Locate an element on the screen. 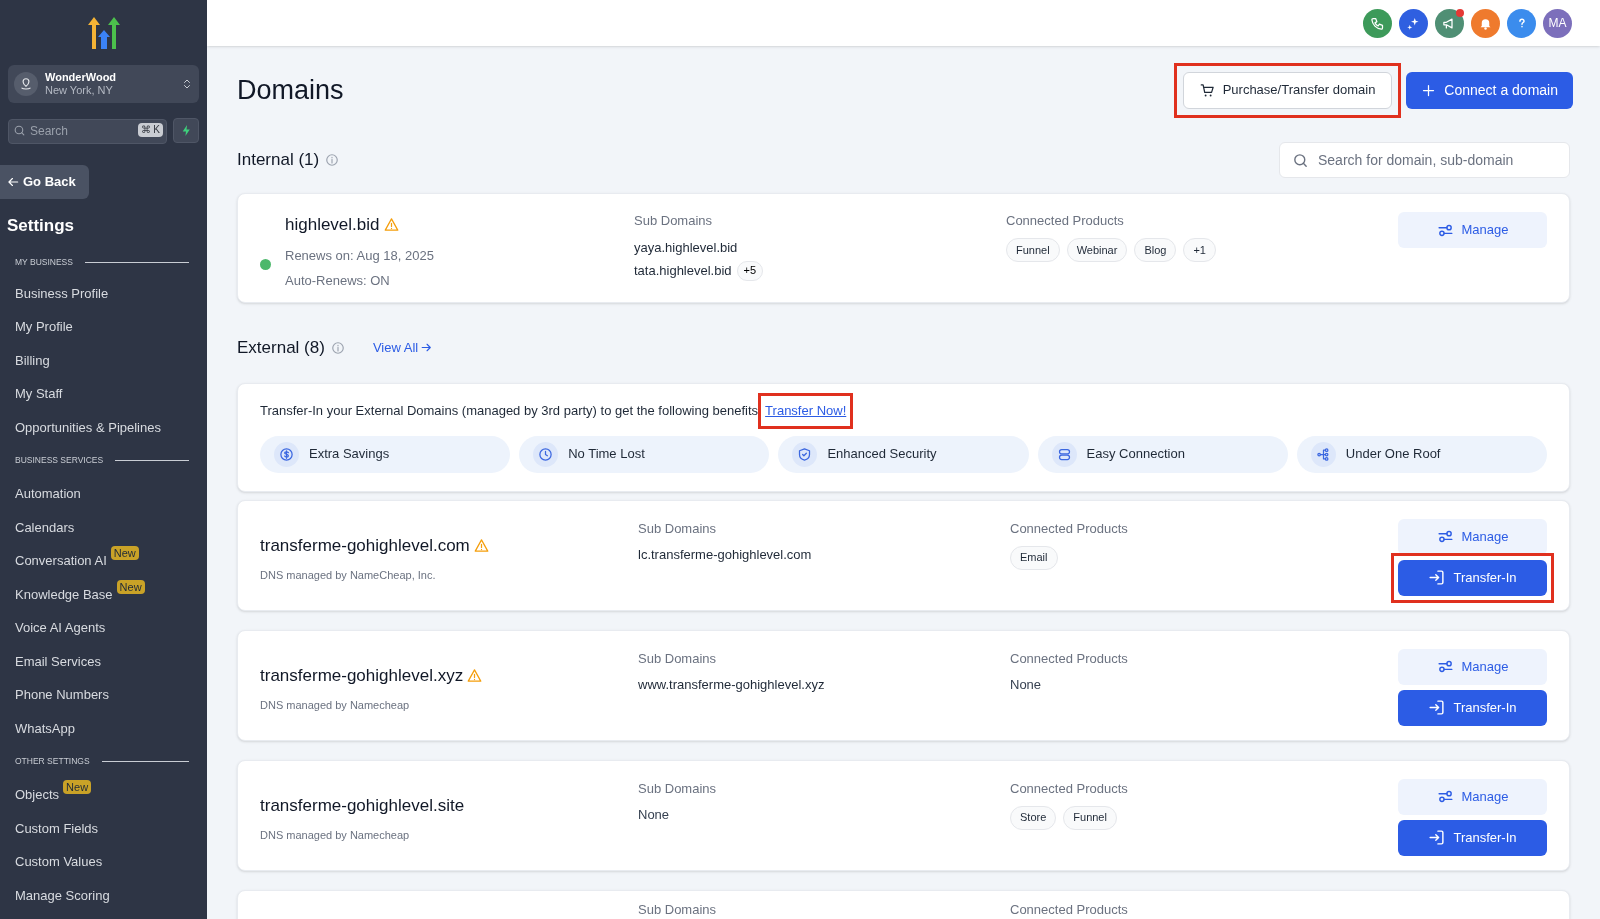 The image size is (1600, 919). user-avatar: MA is located at coordinates (1557, 23).